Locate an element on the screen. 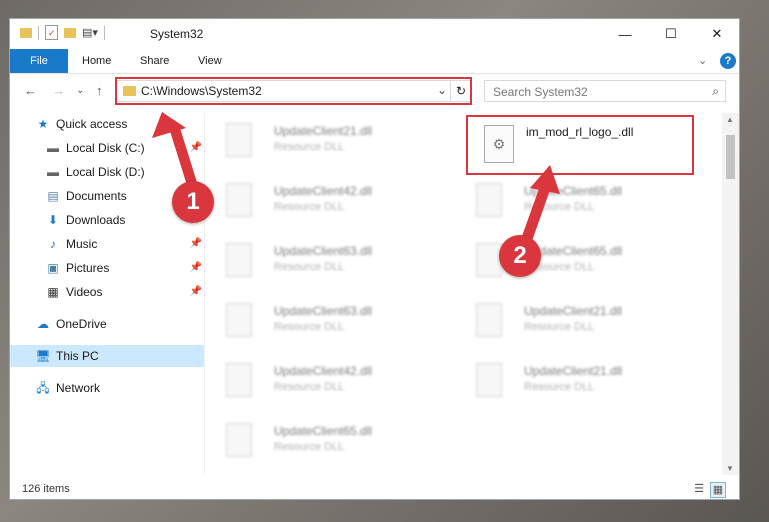 This screenshot has height=522, width=769. step-badge-1: 1 is located at coordinates (193, 202).